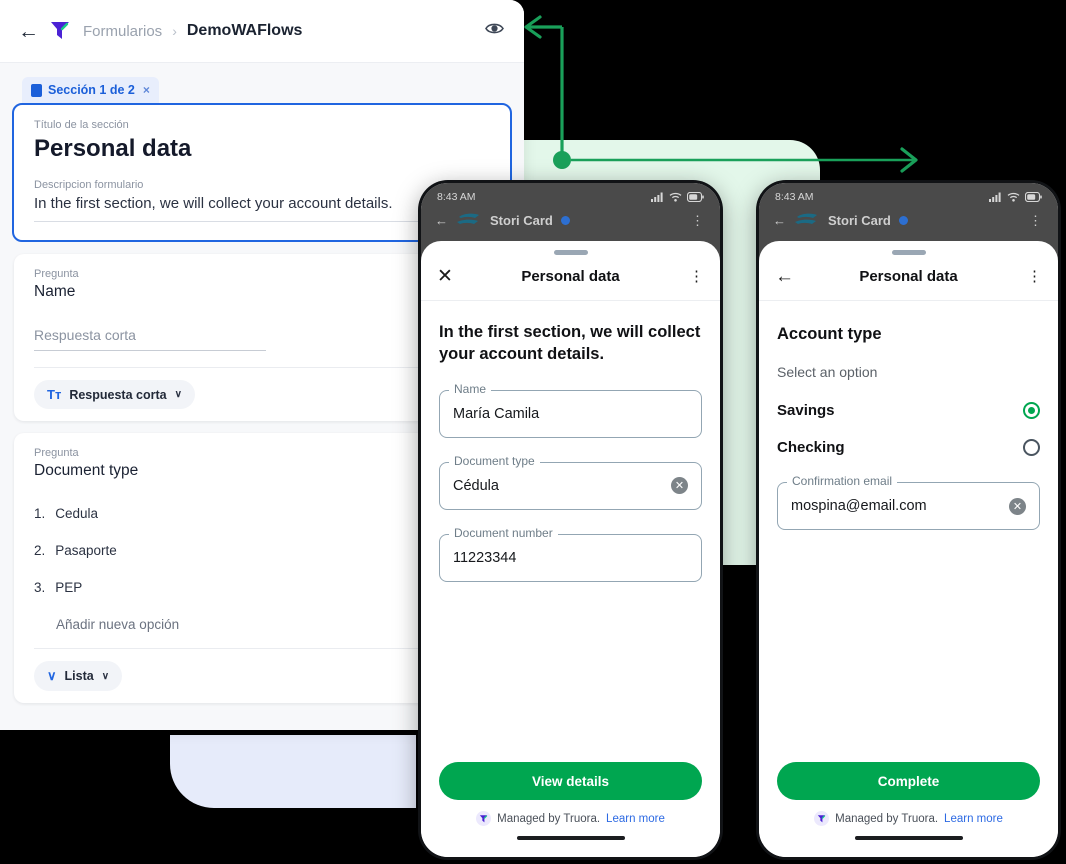 The height and width of the screenshot is (864, 1066). Describe the element at coordinates (54, 394) in the screenshot. I see `text-type-icon: Tт` at that location.